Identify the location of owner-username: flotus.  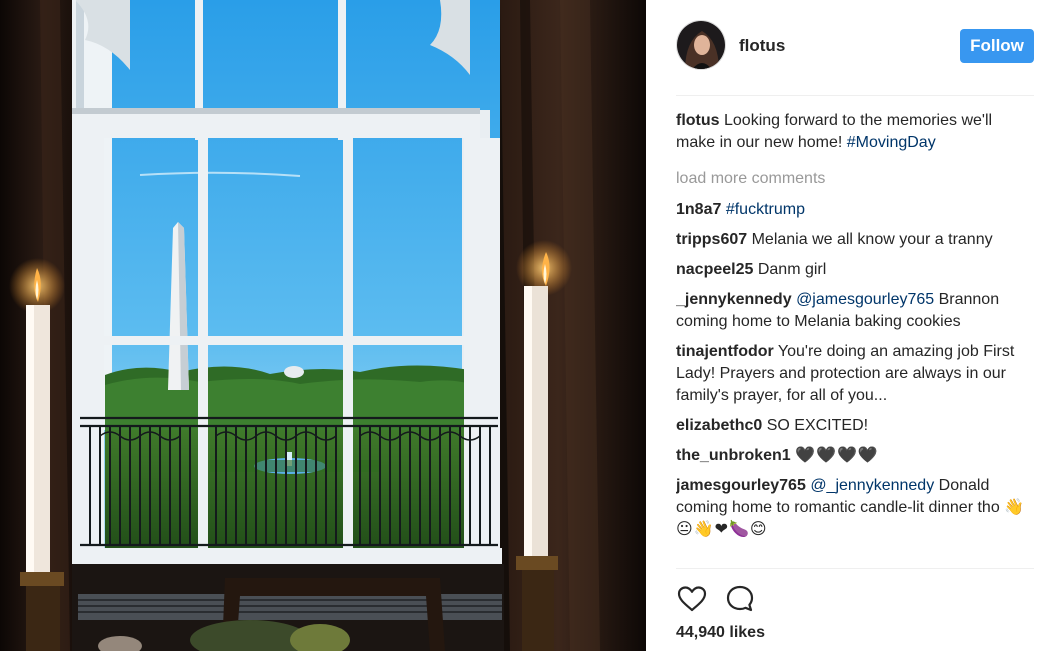
(762, 46).